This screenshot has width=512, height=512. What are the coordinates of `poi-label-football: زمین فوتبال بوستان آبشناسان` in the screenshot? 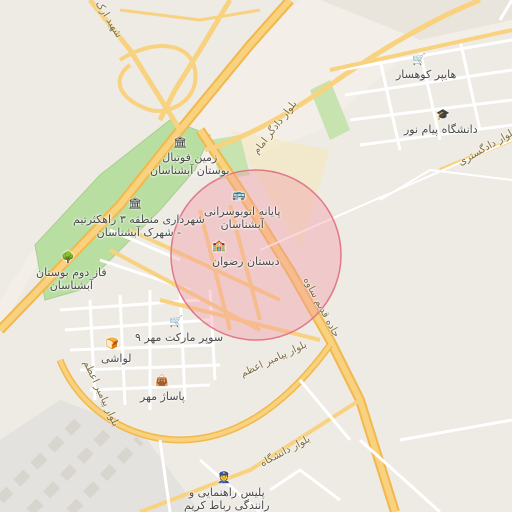 It's located at (189, 164).